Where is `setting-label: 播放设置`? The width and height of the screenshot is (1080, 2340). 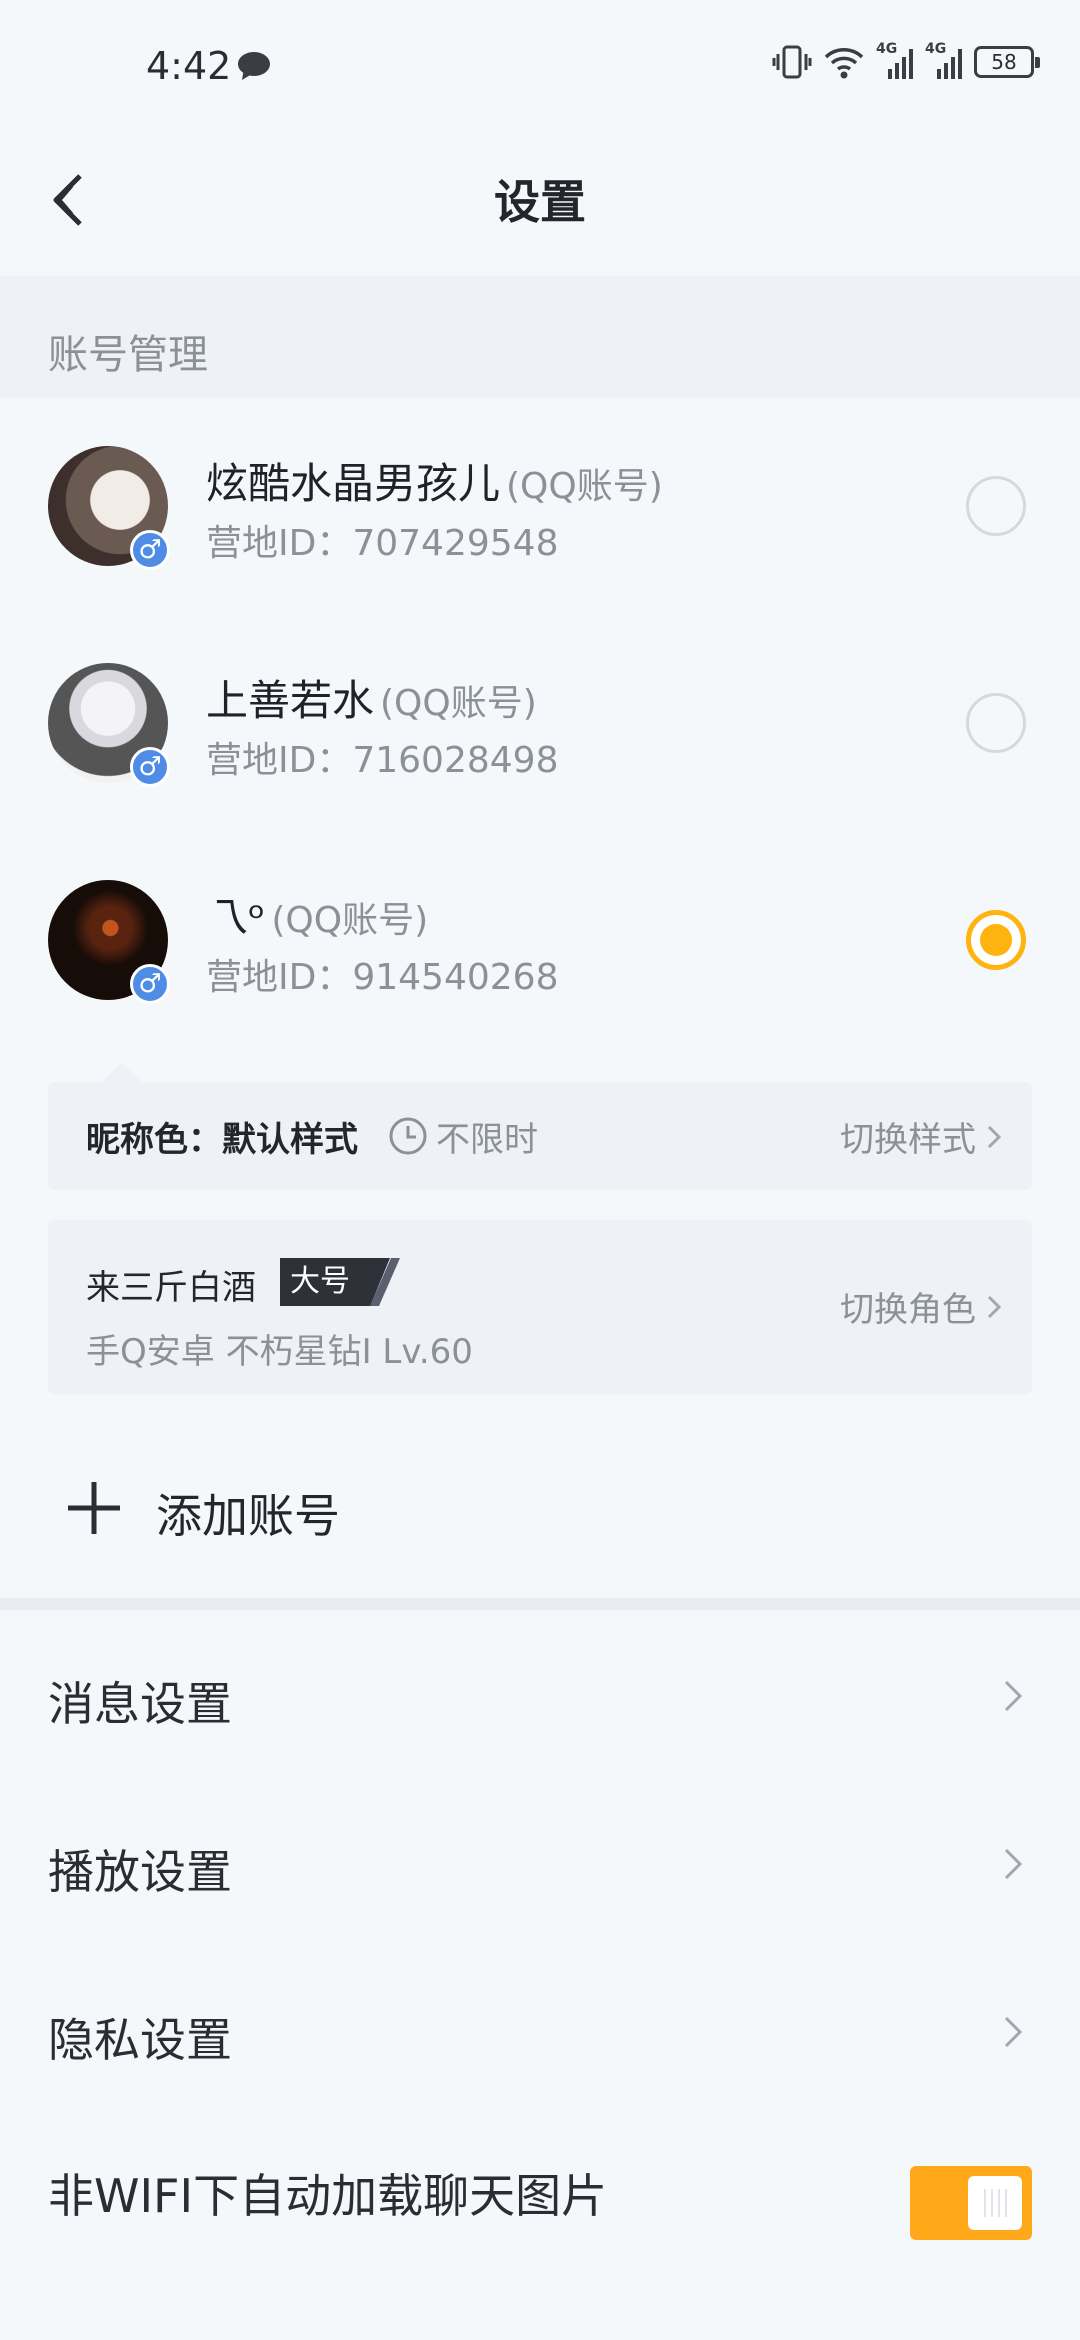
setting-label: 播放设置 is located at coordinates (140, 1872).